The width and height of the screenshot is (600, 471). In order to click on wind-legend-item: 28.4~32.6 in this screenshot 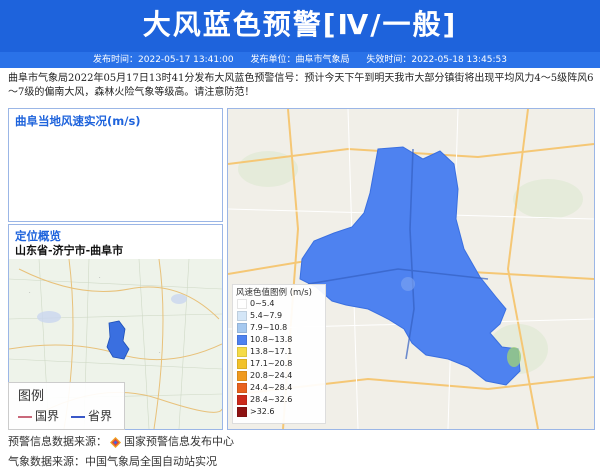, I will do `click(264, 399)`.